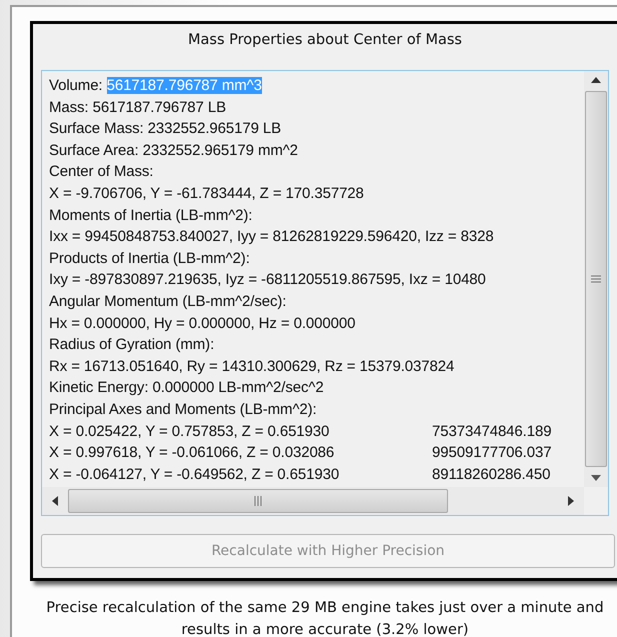  What do you see at coordinates (167, 301) in the screenshot?
I see `result-line: Angular Momentum (LB-mm^2/sec):` at bounding box center [167, 301].